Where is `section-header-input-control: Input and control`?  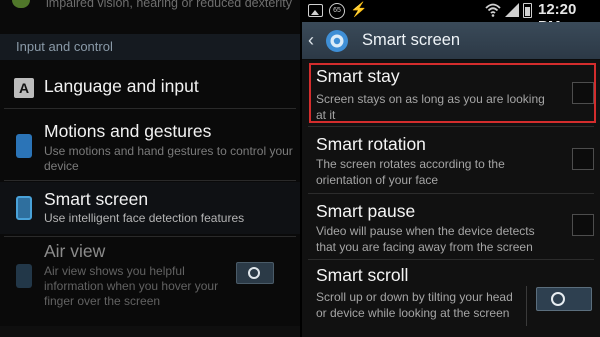 section-header-input-control: Input and control is located at coordinates (150, 47).